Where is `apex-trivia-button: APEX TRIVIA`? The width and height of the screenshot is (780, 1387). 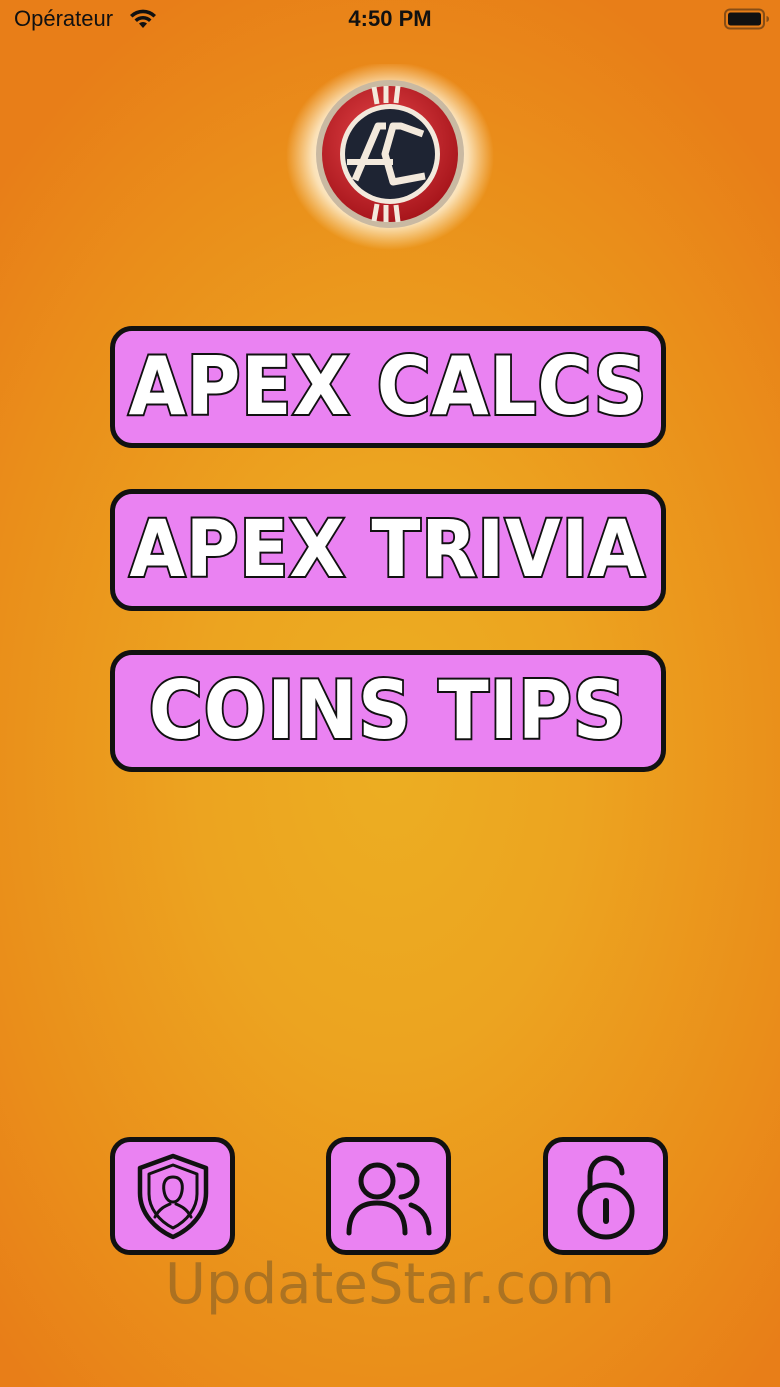 apex-trivia-button: APEX TRIVIA is located at coordinates (388, 550).